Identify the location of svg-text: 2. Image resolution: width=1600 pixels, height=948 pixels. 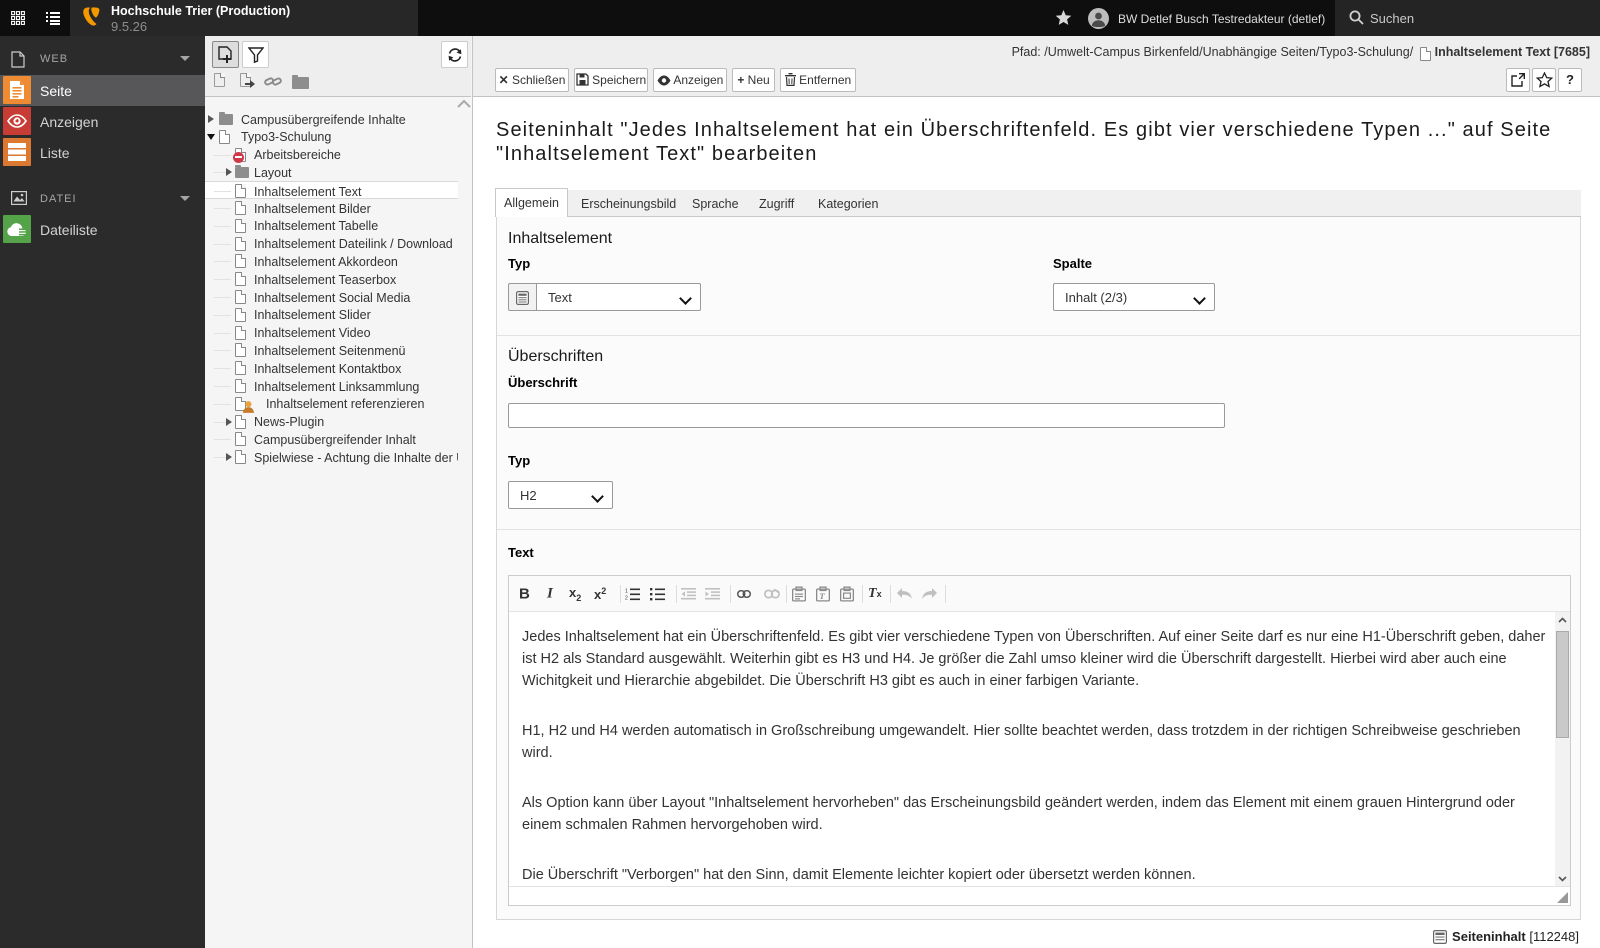
(626, 597).